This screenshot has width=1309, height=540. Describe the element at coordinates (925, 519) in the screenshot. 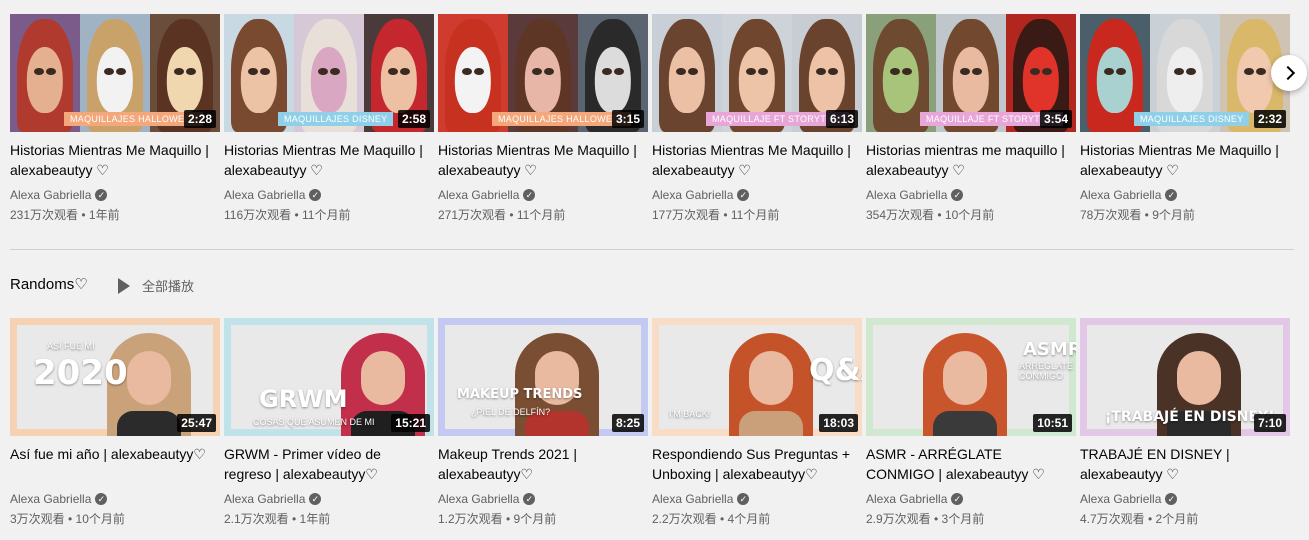

I see `video-meta: 2.9万次观看 • 3个月前` at that location.